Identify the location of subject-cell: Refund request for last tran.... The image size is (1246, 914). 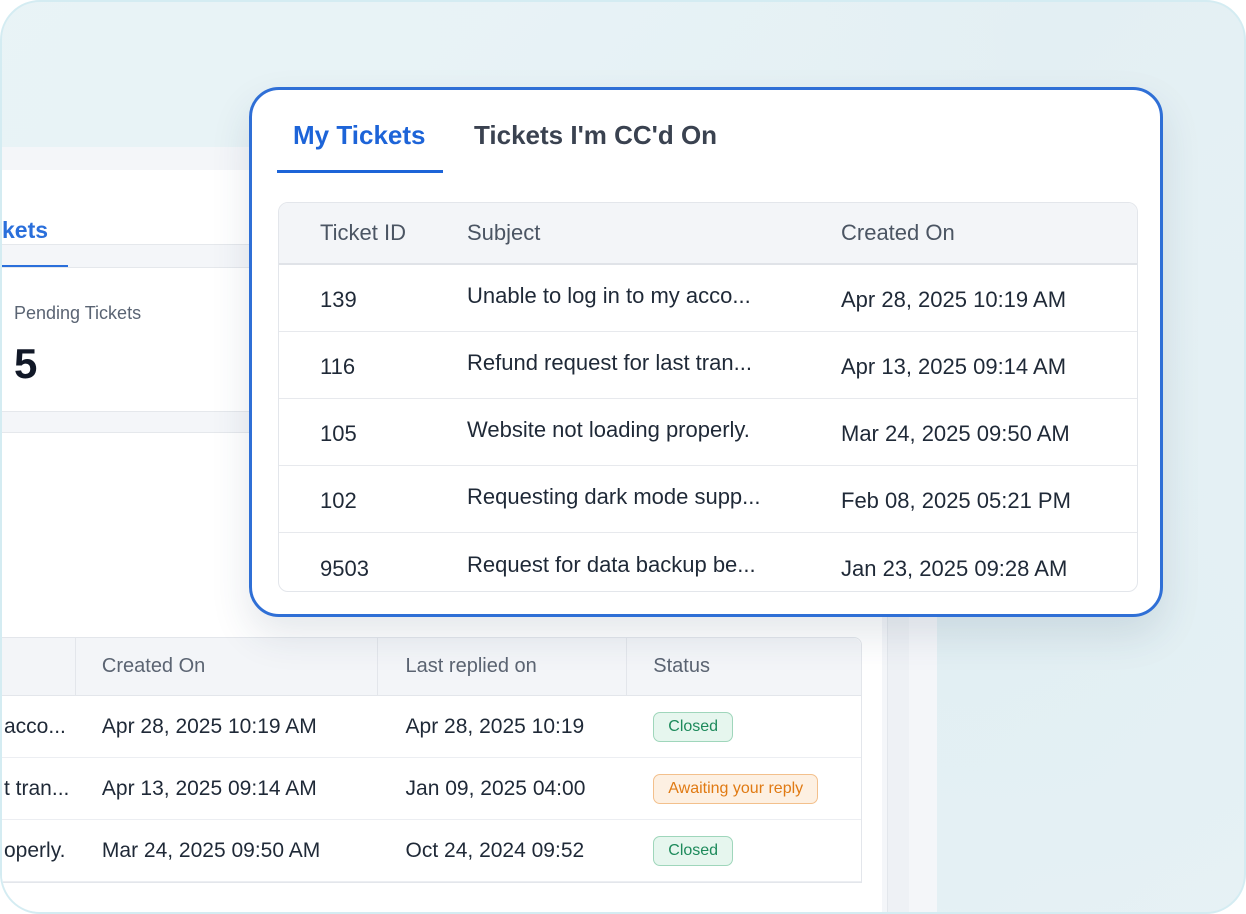
(609, 362).